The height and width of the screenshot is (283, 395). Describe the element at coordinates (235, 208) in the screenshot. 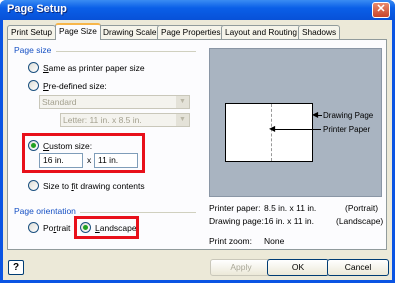

I see `printer-paper-info-label: Printer paper:` at that location.